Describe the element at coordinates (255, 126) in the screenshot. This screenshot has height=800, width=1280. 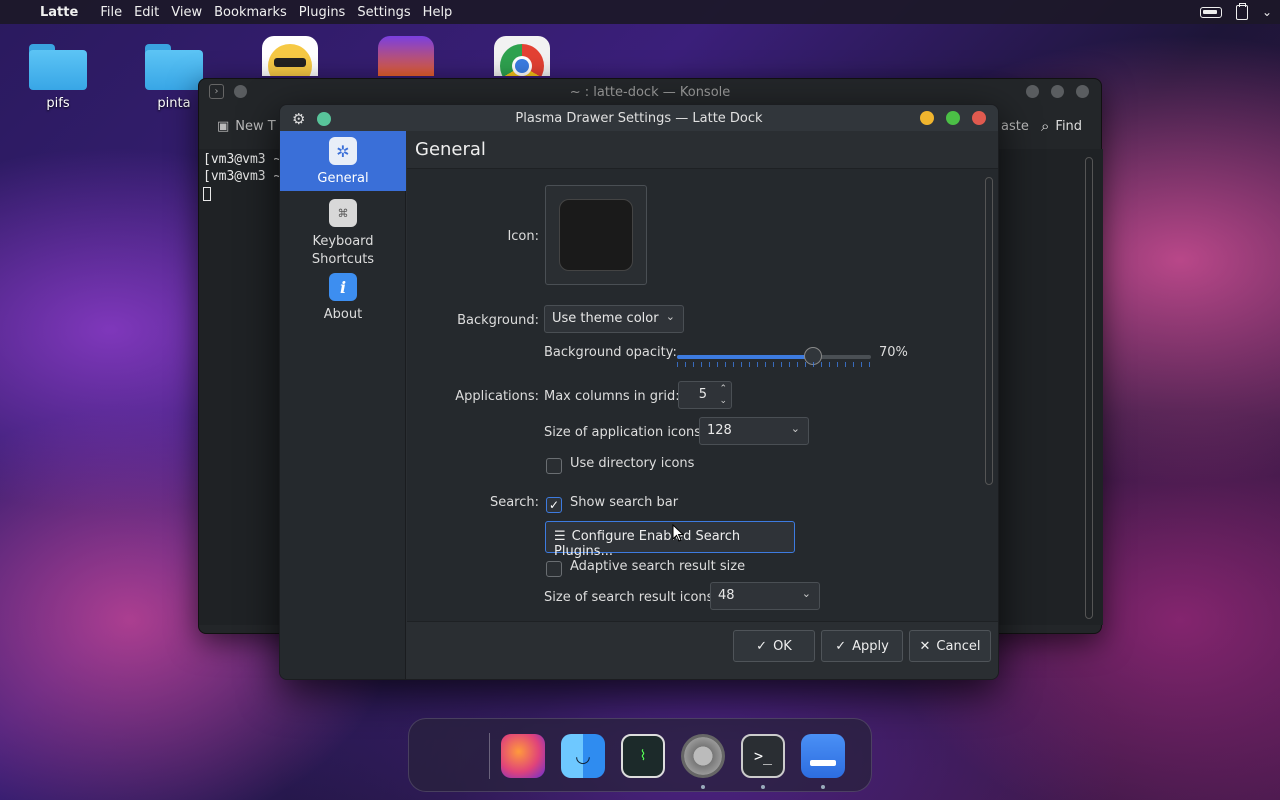
I see `new-tab-label: New T` at that location.